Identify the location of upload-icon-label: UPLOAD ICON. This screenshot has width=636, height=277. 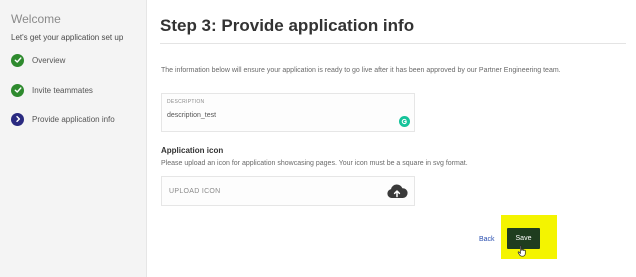
(195, 191).